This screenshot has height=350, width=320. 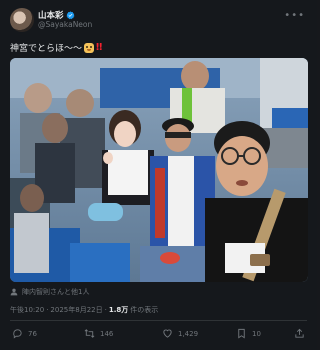 What do you see at coordinates (158, 320) in the screenshot?
I see `divider` at bounding box center [158, 320].